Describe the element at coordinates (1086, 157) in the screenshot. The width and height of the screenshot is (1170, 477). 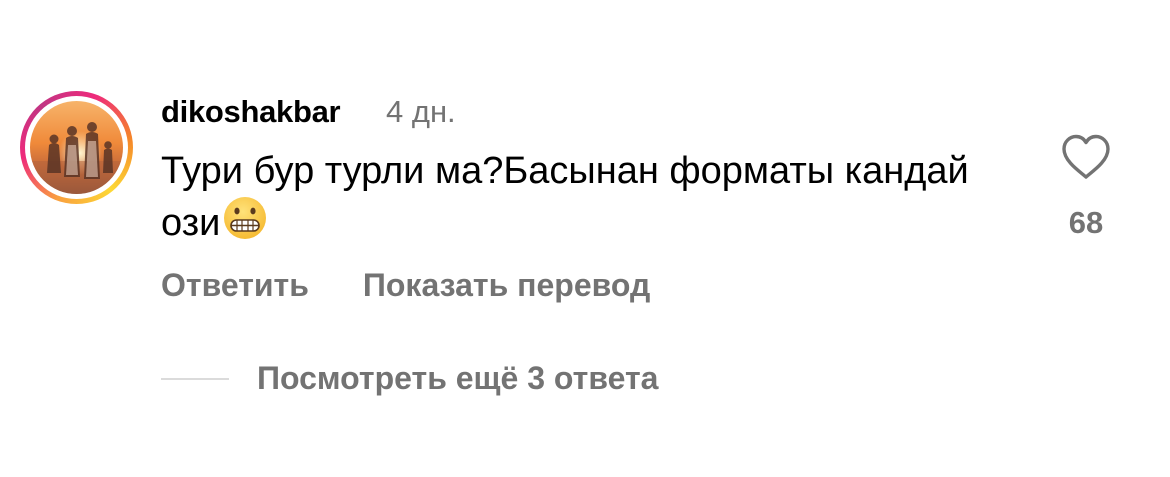
I see `heart-icon` at that location.